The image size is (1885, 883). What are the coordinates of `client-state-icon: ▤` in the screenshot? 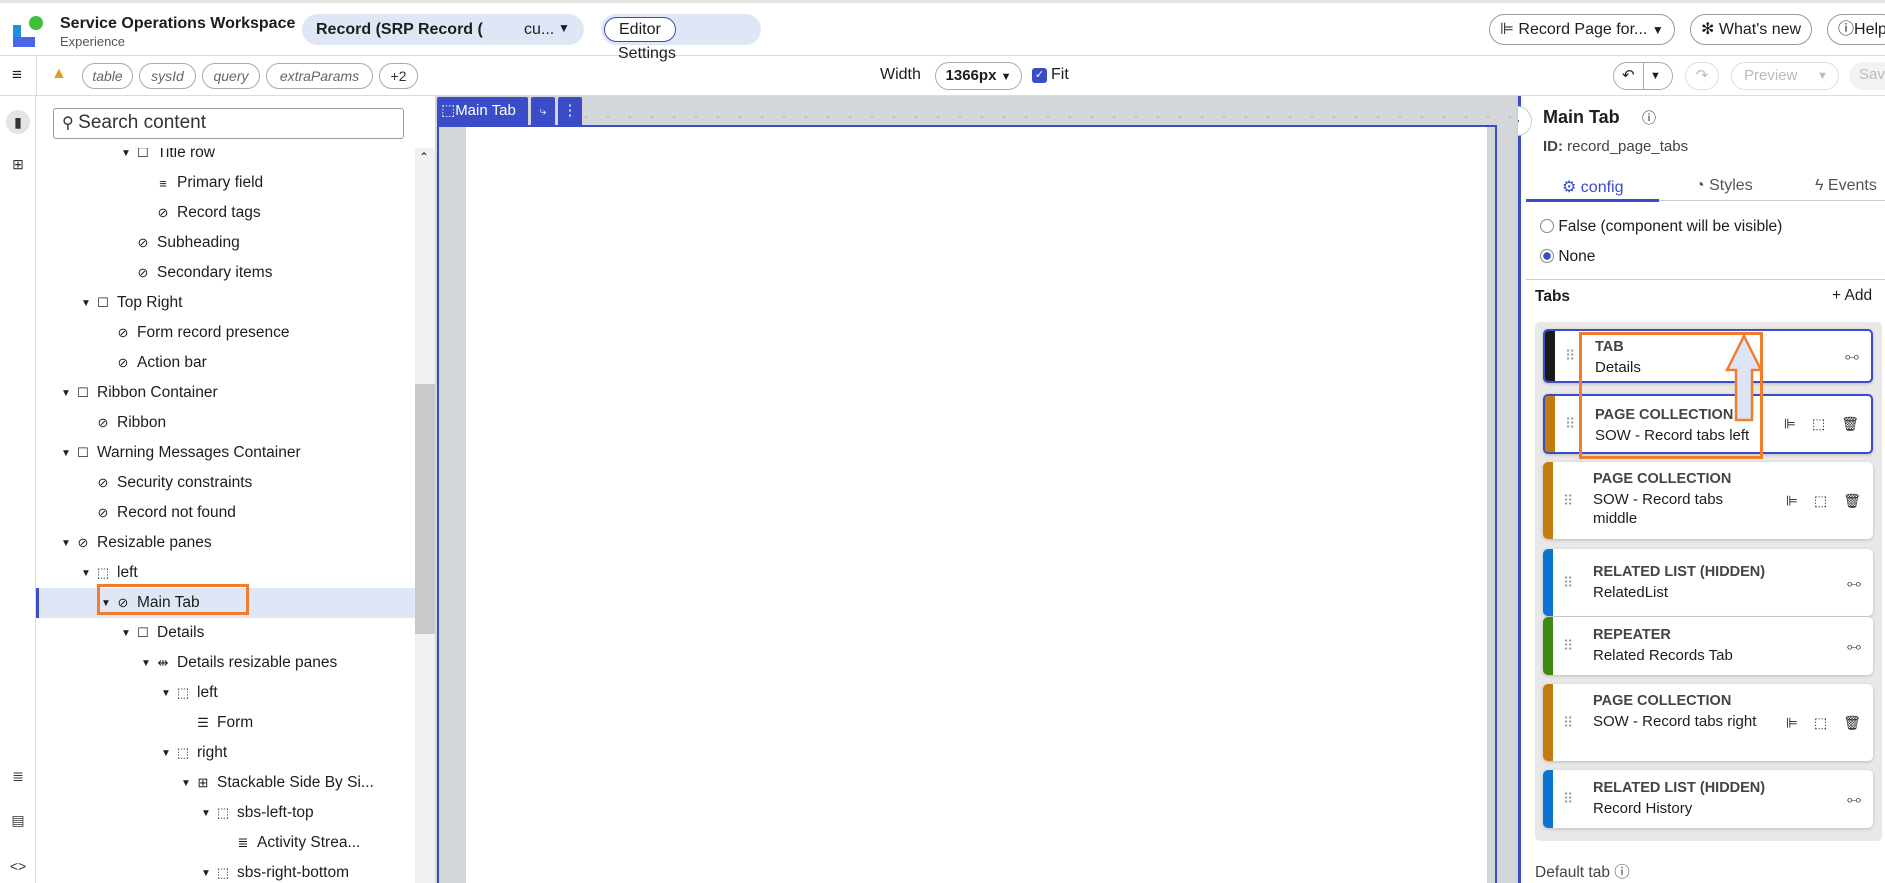 It's located at (18, 822).